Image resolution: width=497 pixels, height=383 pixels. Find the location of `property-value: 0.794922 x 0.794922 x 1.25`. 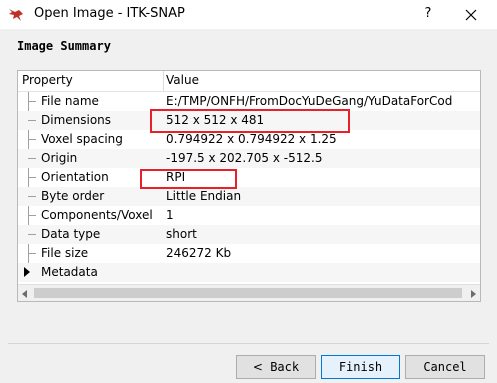

property-value: 0.794922 x 0.794922 x 1.25 is located at coordinates (251, 139).